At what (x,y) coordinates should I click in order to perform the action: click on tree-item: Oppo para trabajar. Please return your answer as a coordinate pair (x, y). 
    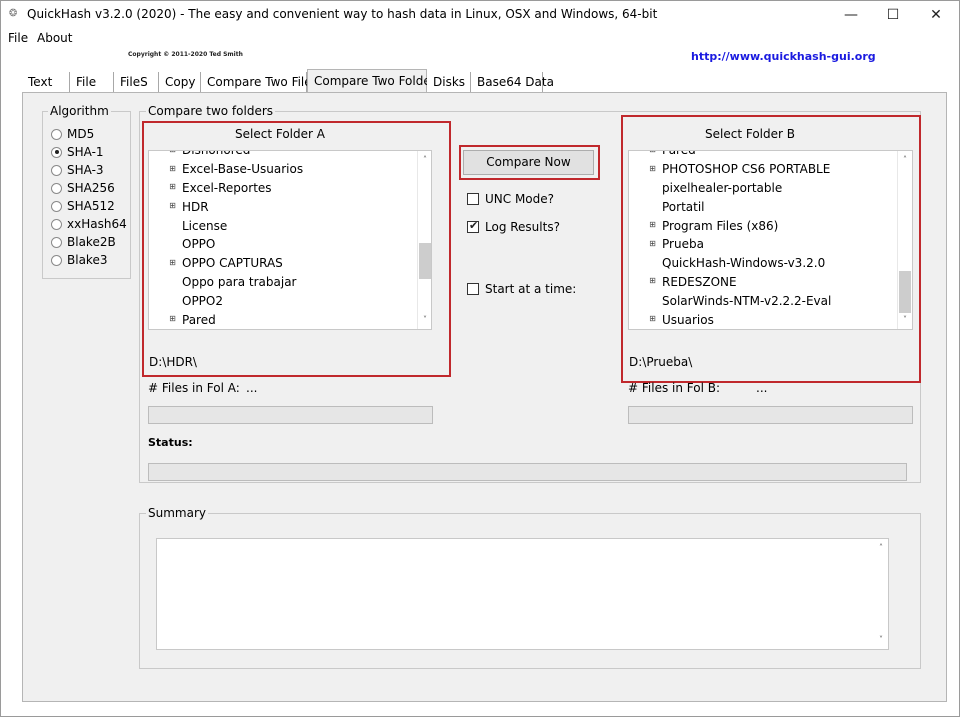
    Looking at the image, I should click on (292, 282).